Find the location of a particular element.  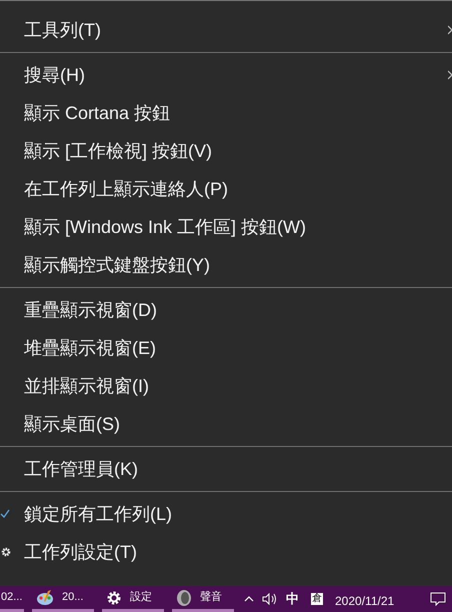

palette-icon is located at coordinates (45, 597).